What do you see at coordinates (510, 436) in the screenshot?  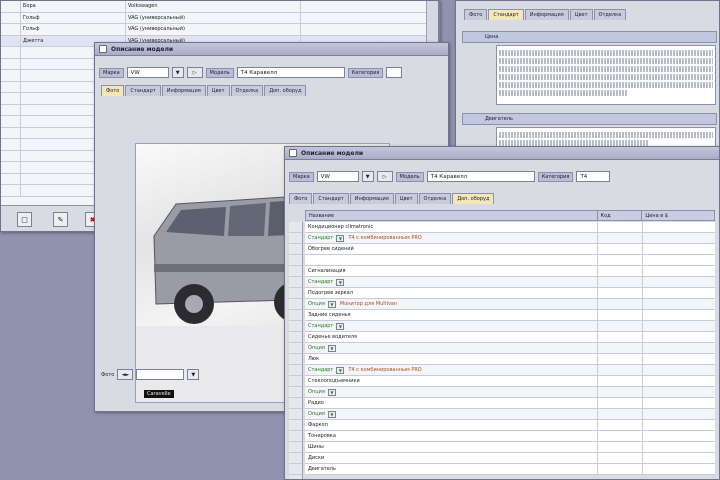 I see `table-row: Тонировка` at bounding box center [510, 436].